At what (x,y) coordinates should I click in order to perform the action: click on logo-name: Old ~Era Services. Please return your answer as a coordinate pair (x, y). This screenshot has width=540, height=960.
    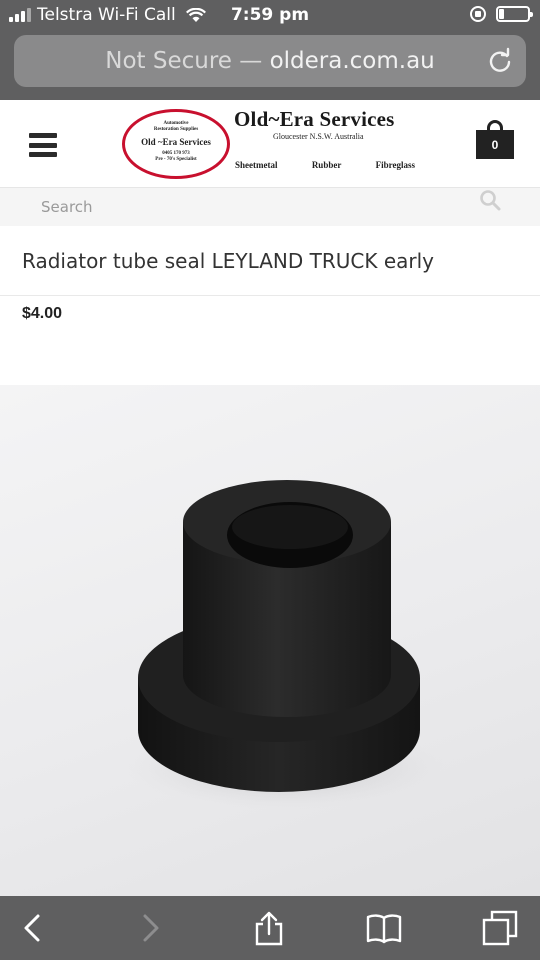
    Looking at the image, I should click on (176, 142).